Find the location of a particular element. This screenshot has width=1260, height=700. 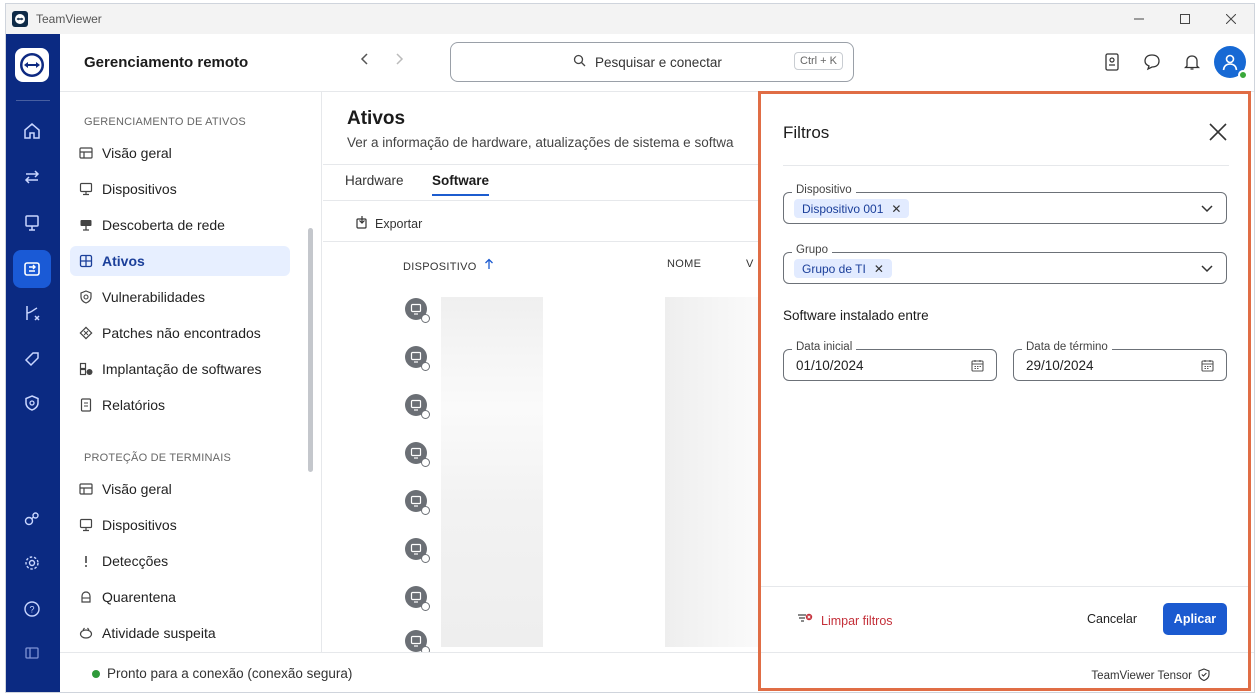

close-window-button is located at coordinates (1231, 19).